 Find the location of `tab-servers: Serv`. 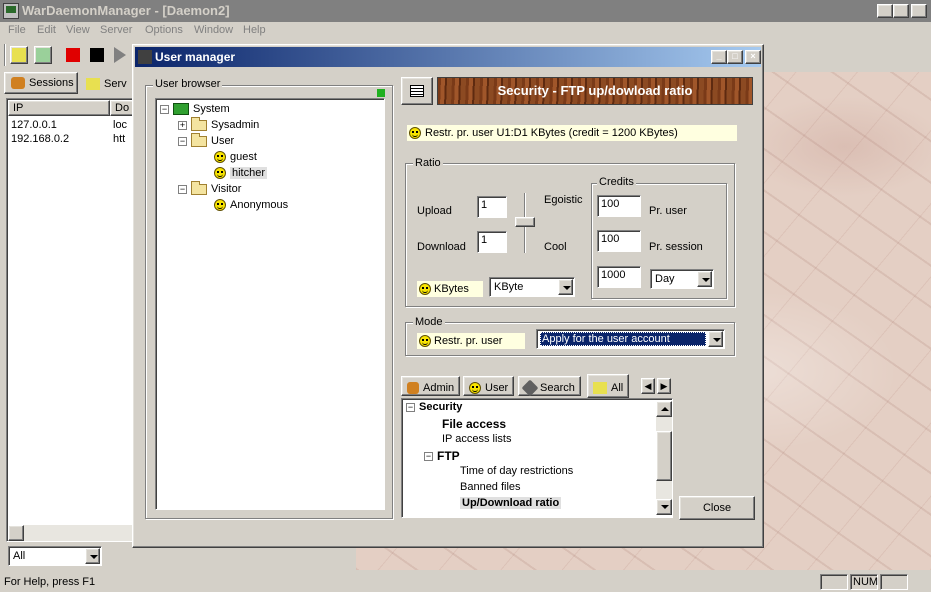

tab-servers: Serv is located at coordinates (108, 84).